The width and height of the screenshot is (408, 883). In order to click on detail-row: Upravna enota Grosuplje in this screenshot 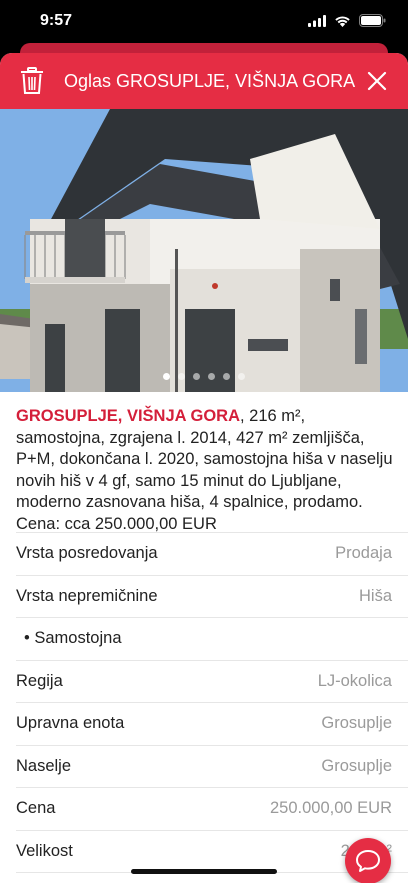, I will do `click(212, 723)`.